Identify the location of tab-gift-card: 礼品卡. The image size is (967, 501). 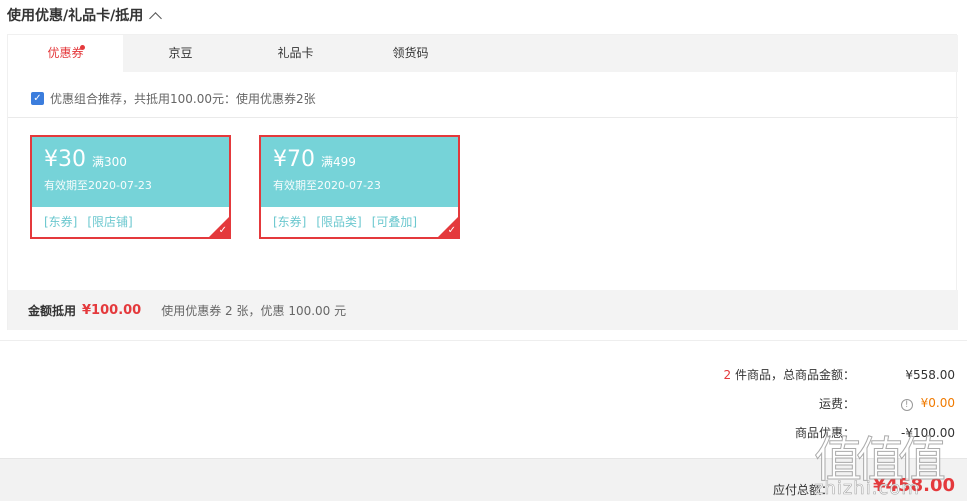
(295, 53).